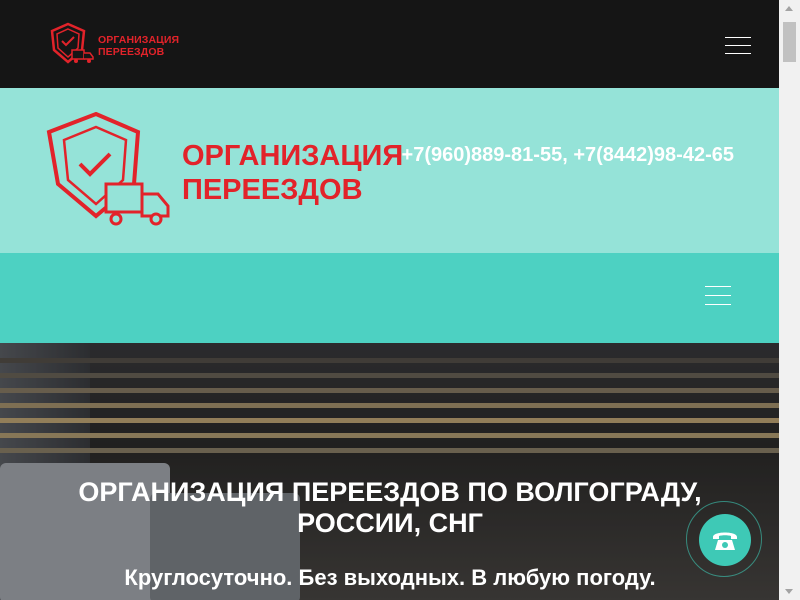  I want to click on scroll-down-arrow-icon, so click(789, 591).